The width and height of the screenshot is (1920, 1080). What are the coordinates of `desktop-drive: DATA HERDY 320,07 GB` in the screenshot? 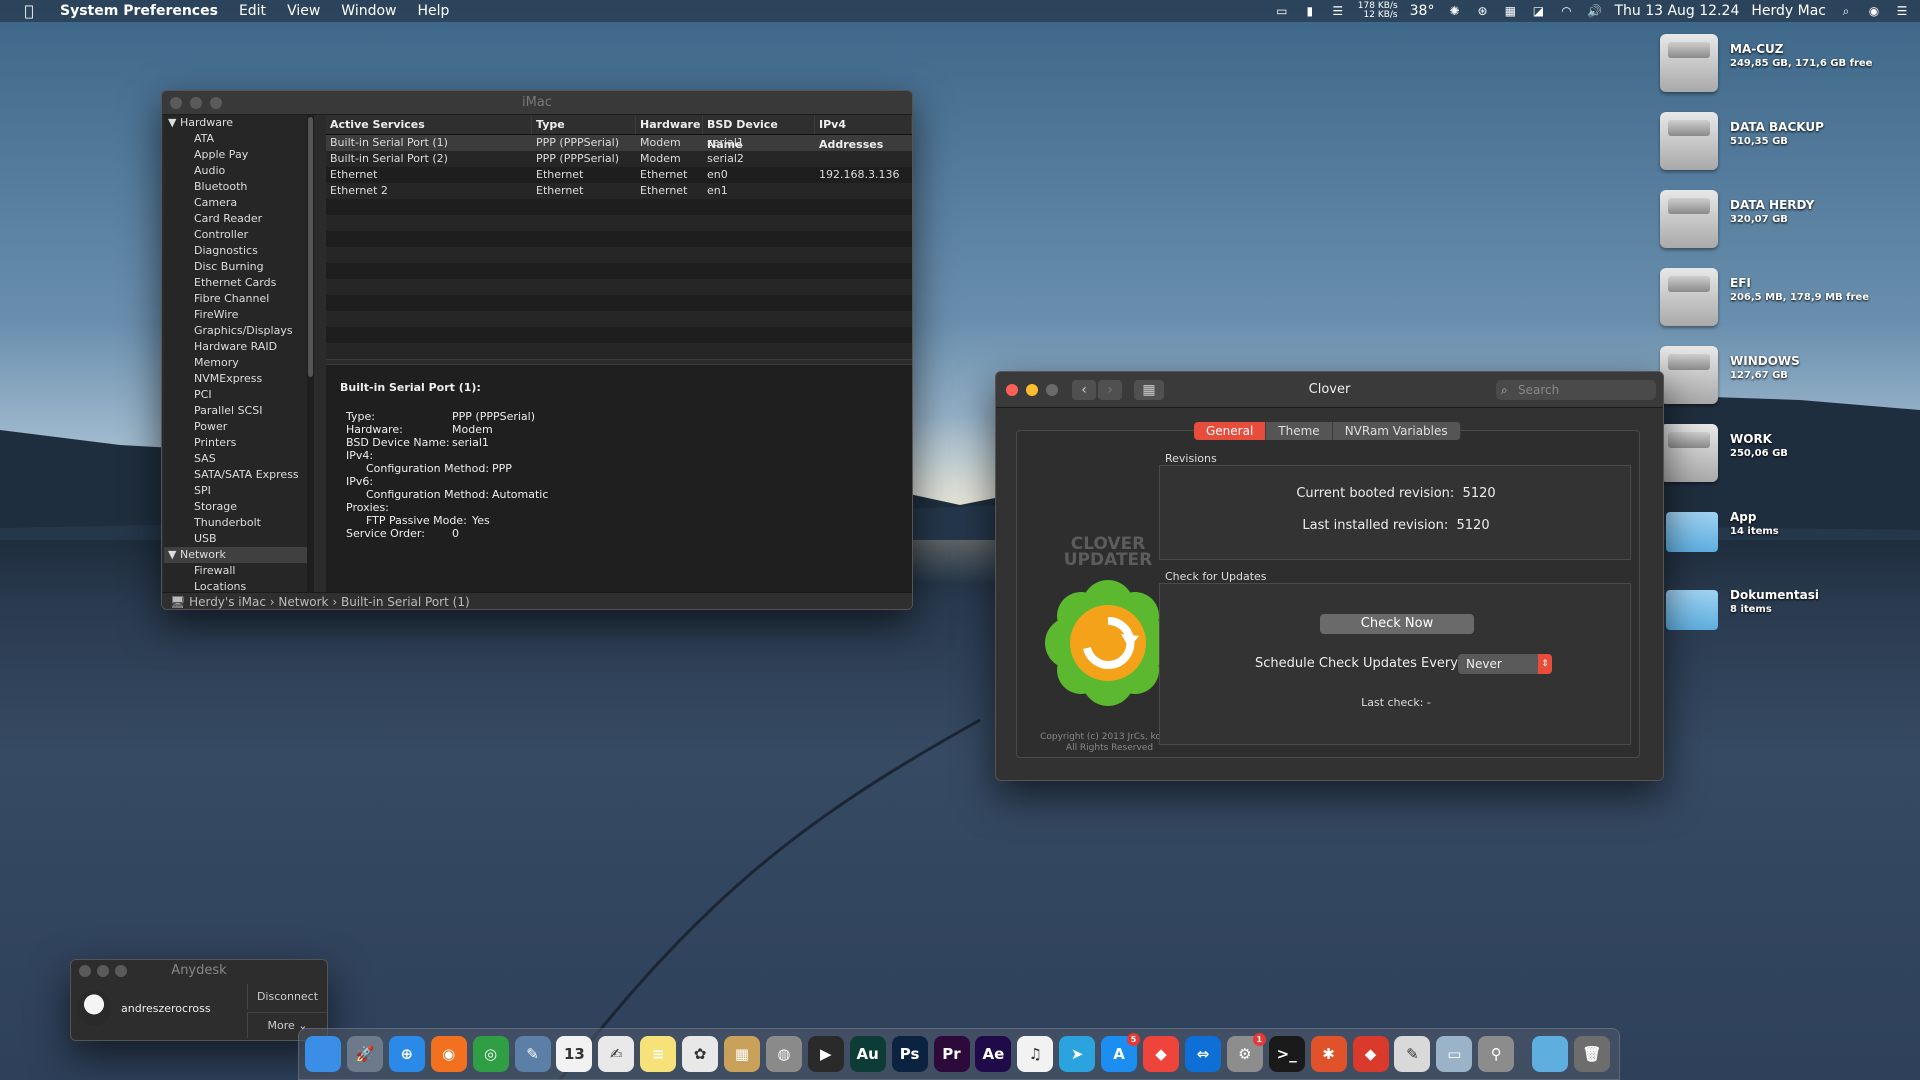 It's located at (1785, 221).